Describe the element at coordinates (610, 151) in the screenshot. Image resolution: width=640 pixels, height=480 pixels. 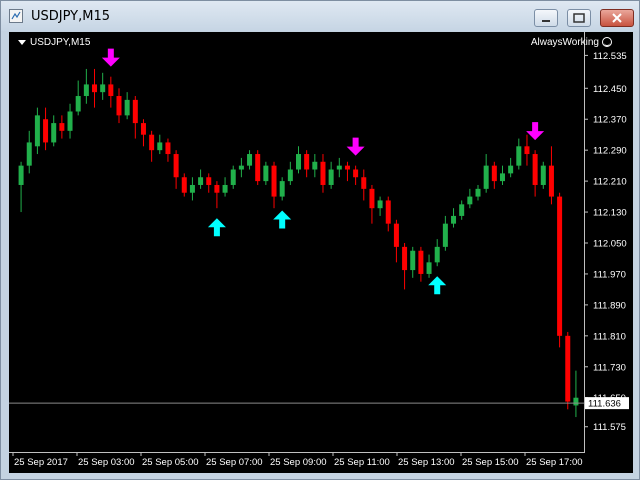
I see `price-tick-label: 112.290` at that location.